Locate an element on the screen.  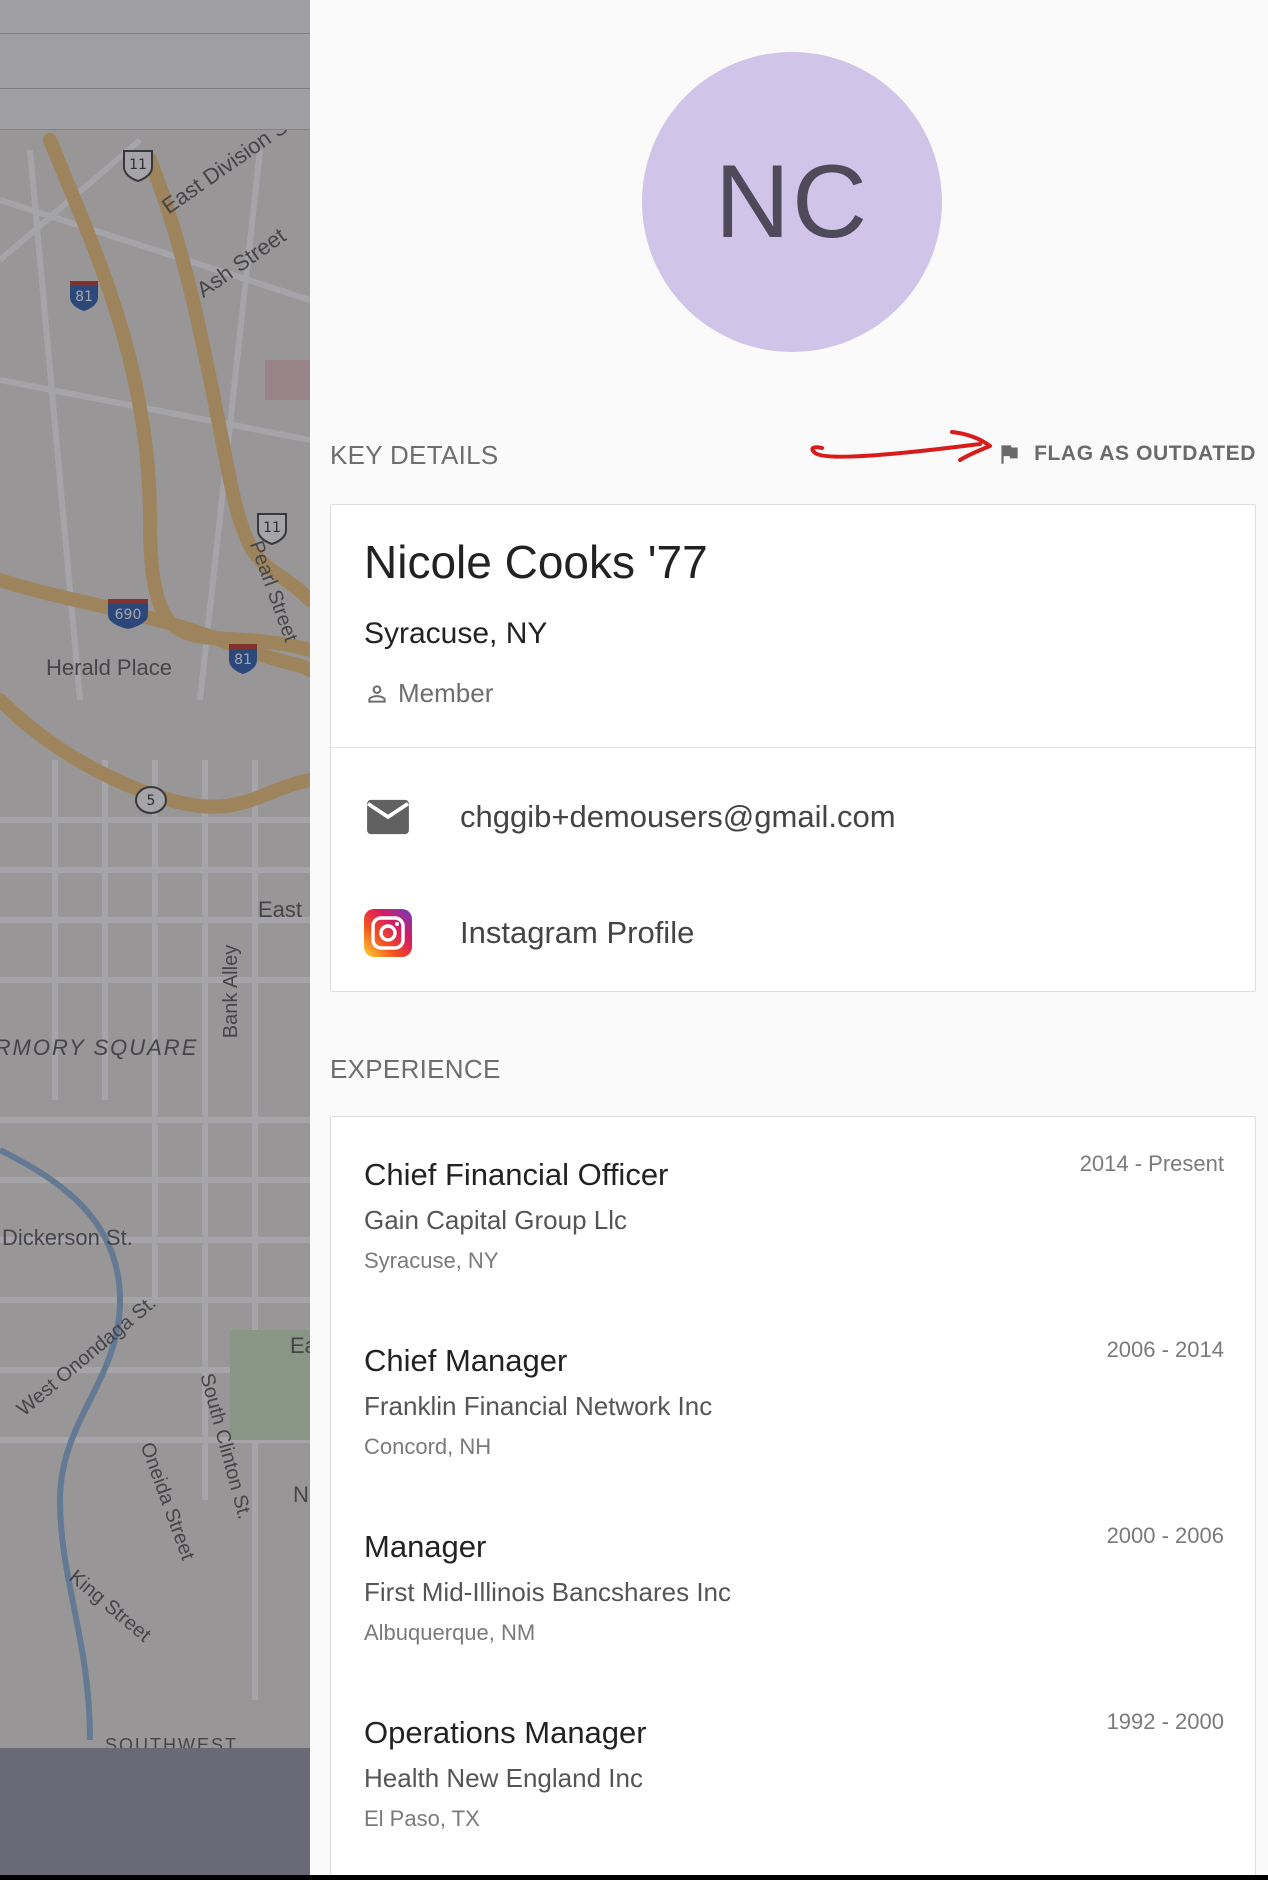
avatar-initials: NC is located at coordinates (792, 201).